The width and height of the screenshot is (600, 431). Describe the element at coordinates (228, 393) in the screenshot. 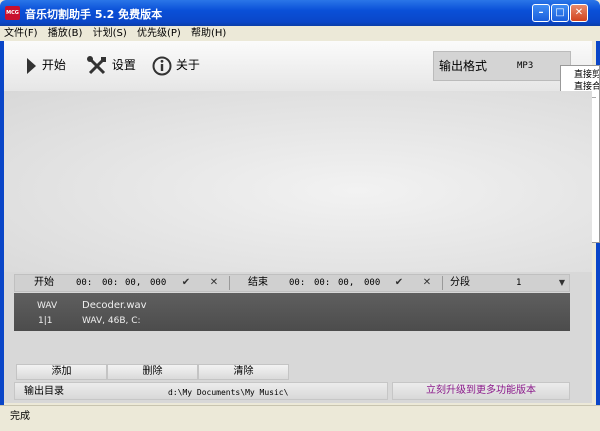

I see `output-directory-path: d:\My Documents\My Music\` at that location.